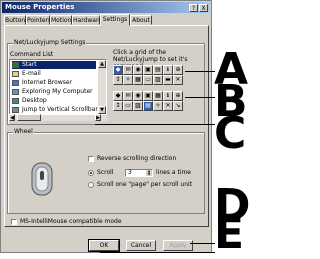 This screenshot has width=320, height=259. Describe the element at coordinates (91, 159) in the screenshot. I see `reverse-scroll-checkbox` at that location.